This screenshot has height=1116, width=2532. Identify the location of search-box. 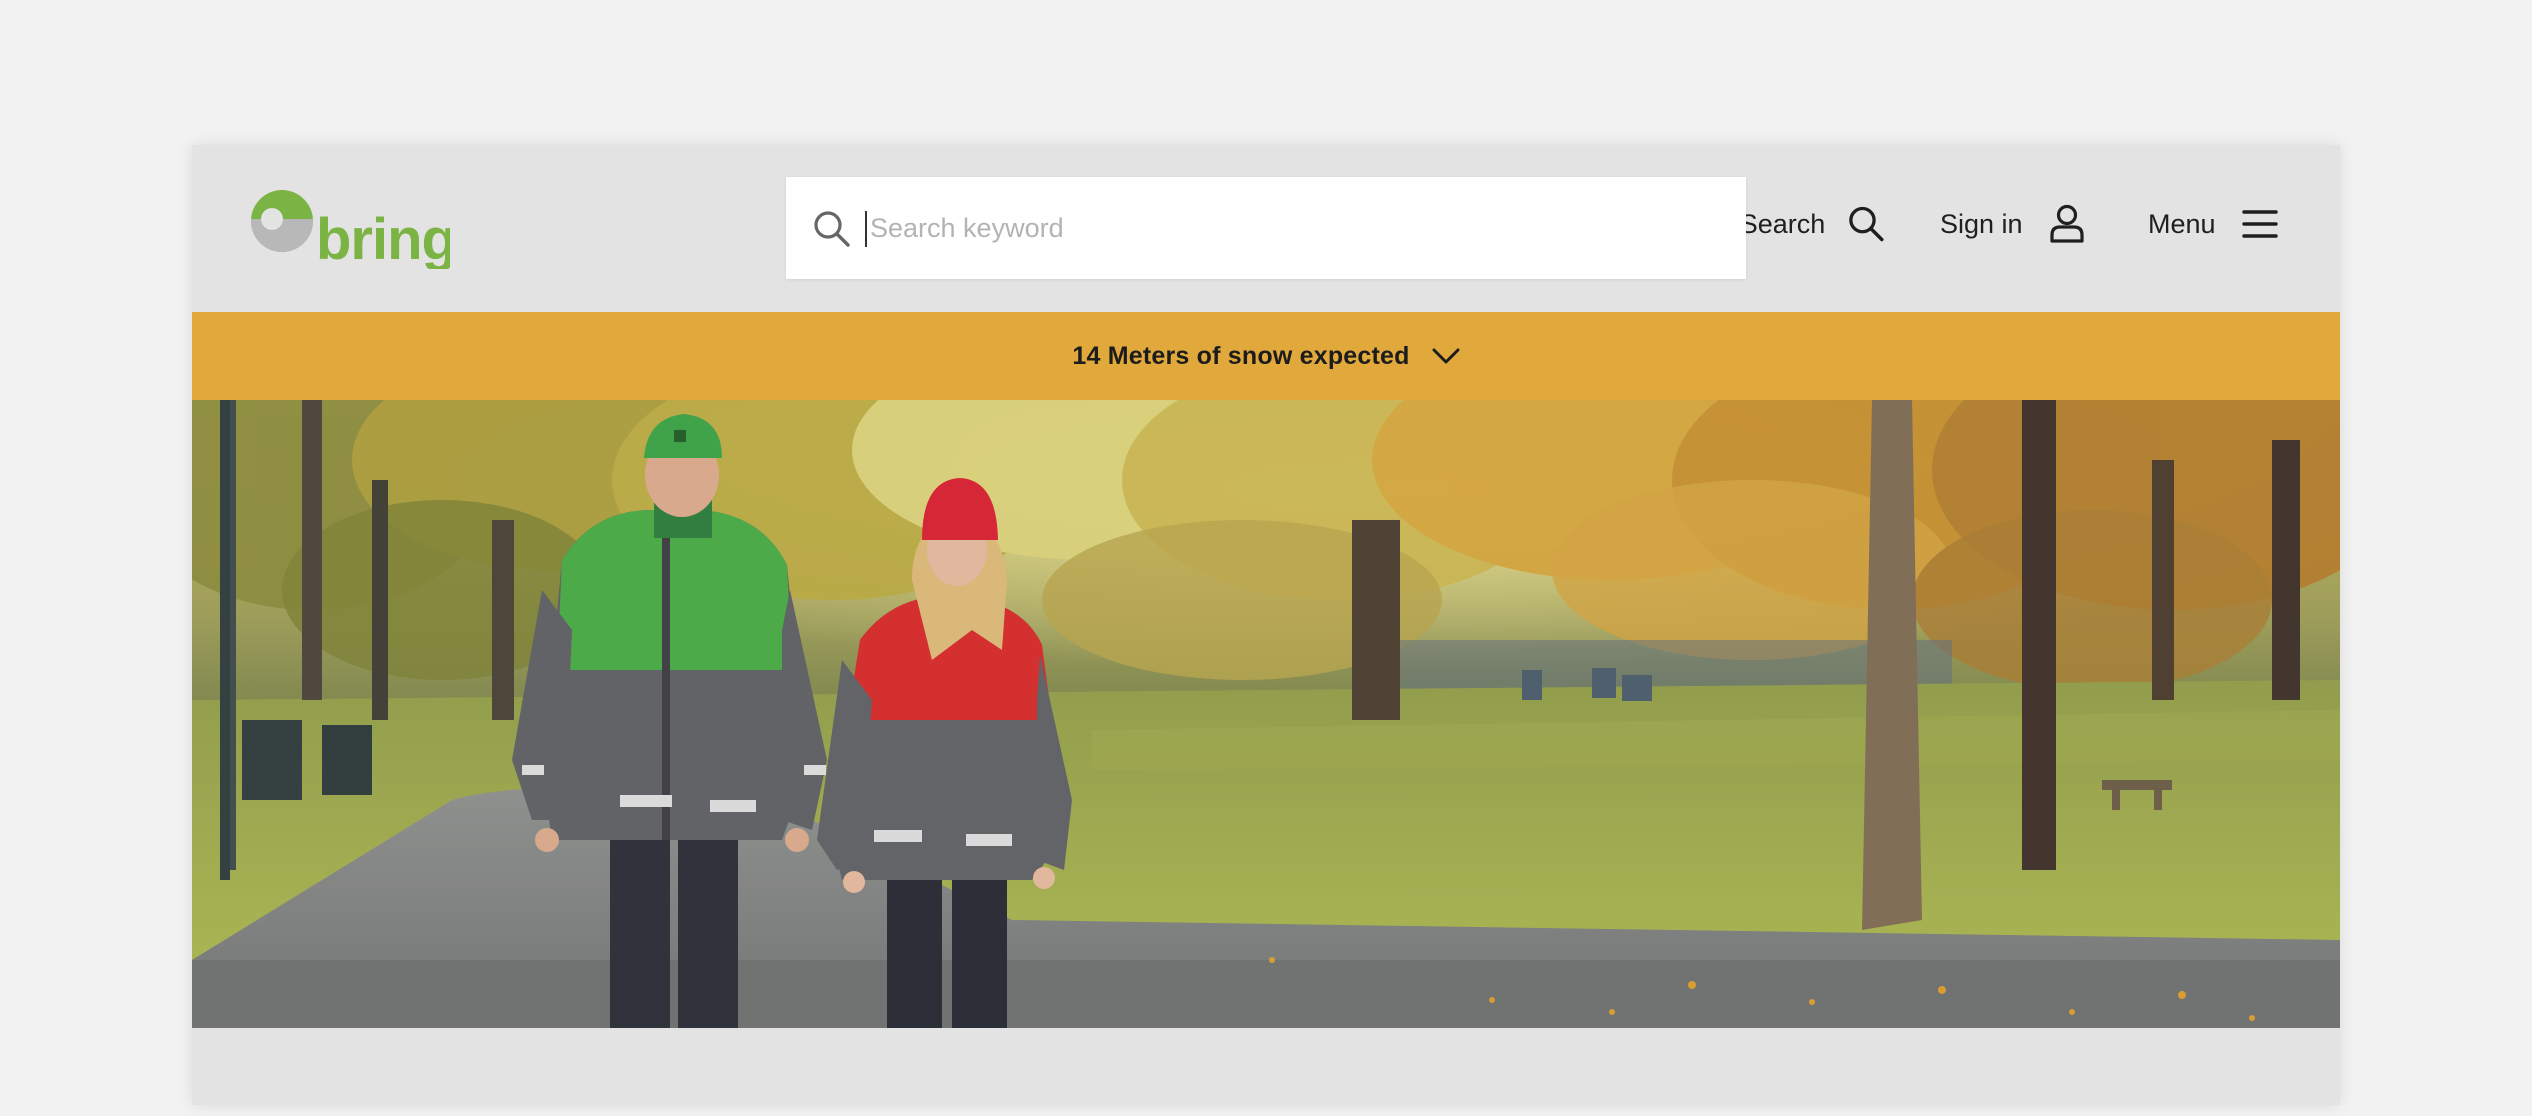
(1266, 228).